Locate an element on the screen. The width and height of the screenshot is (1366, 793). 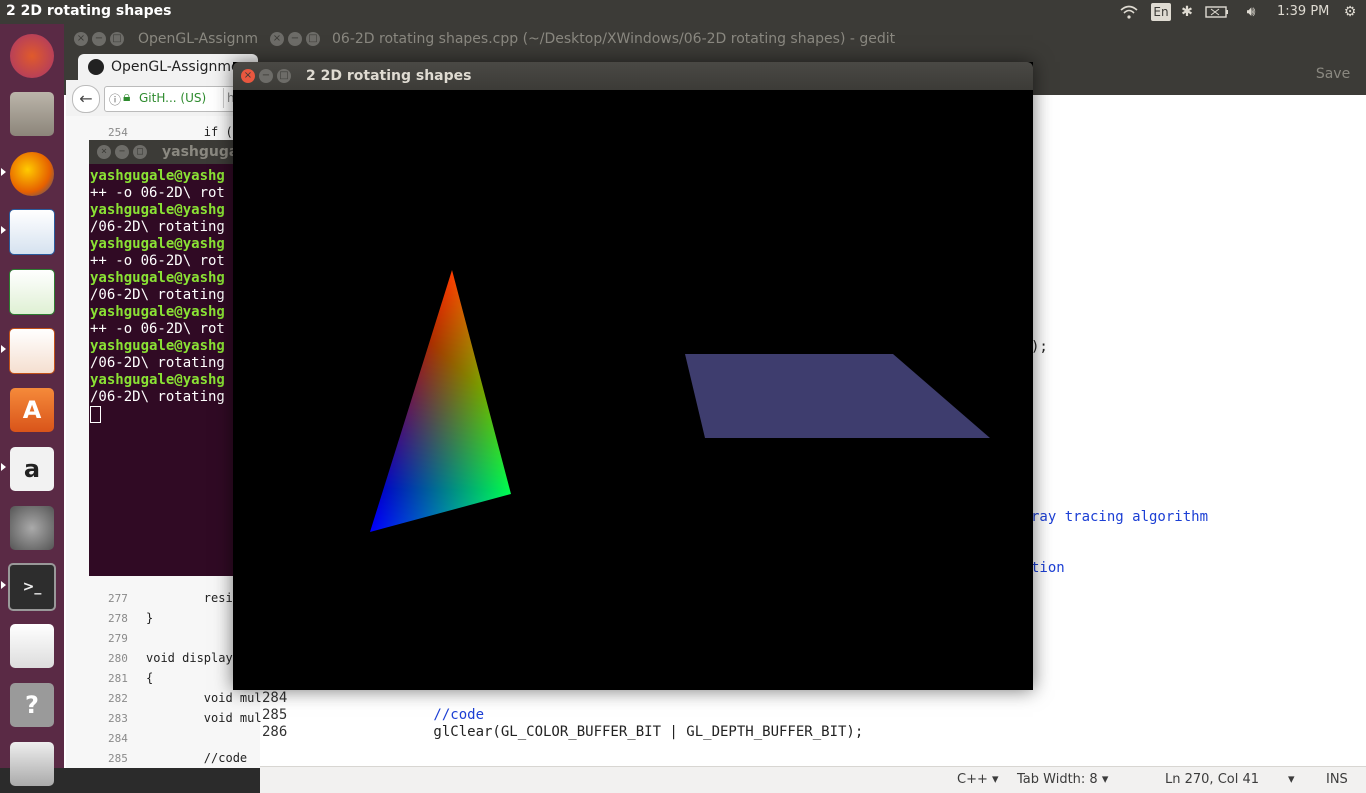
line-number: 286 is located at coordinates (275, 732).